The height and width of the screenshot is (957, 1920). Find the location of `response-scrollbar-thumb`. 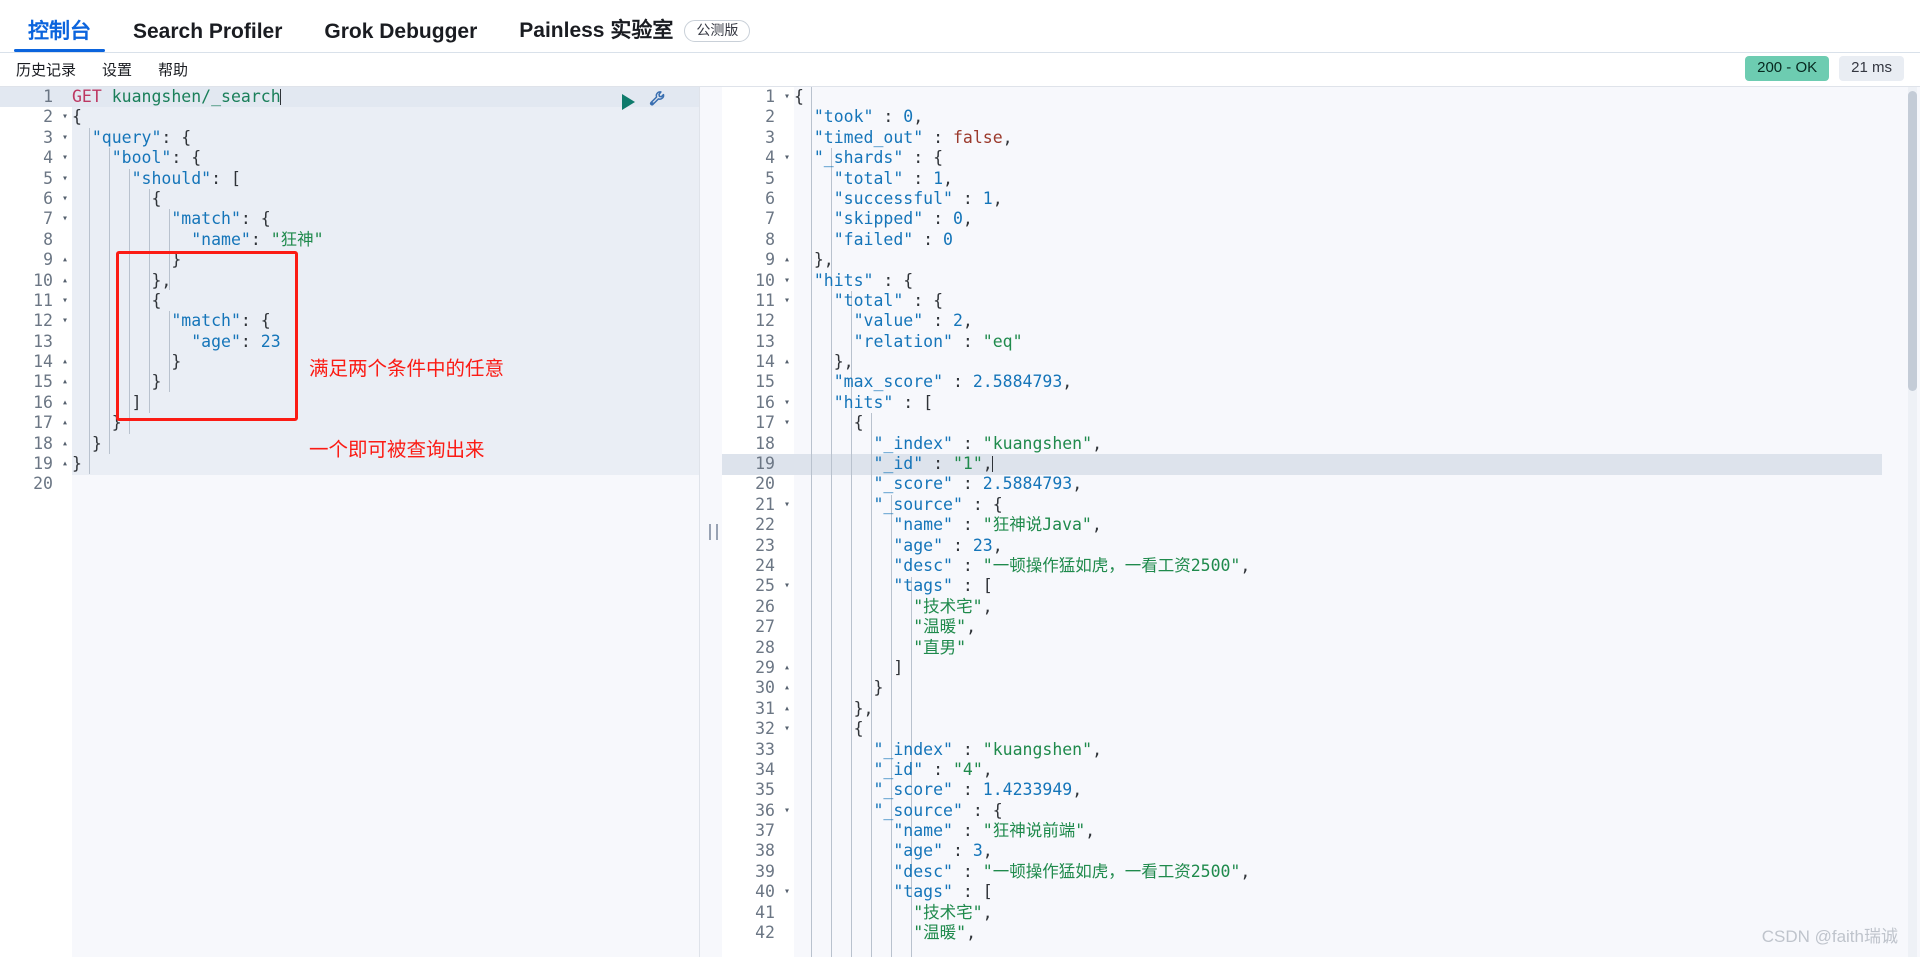

response-scrollbar-thumb is located at coordinates (1912, 241).